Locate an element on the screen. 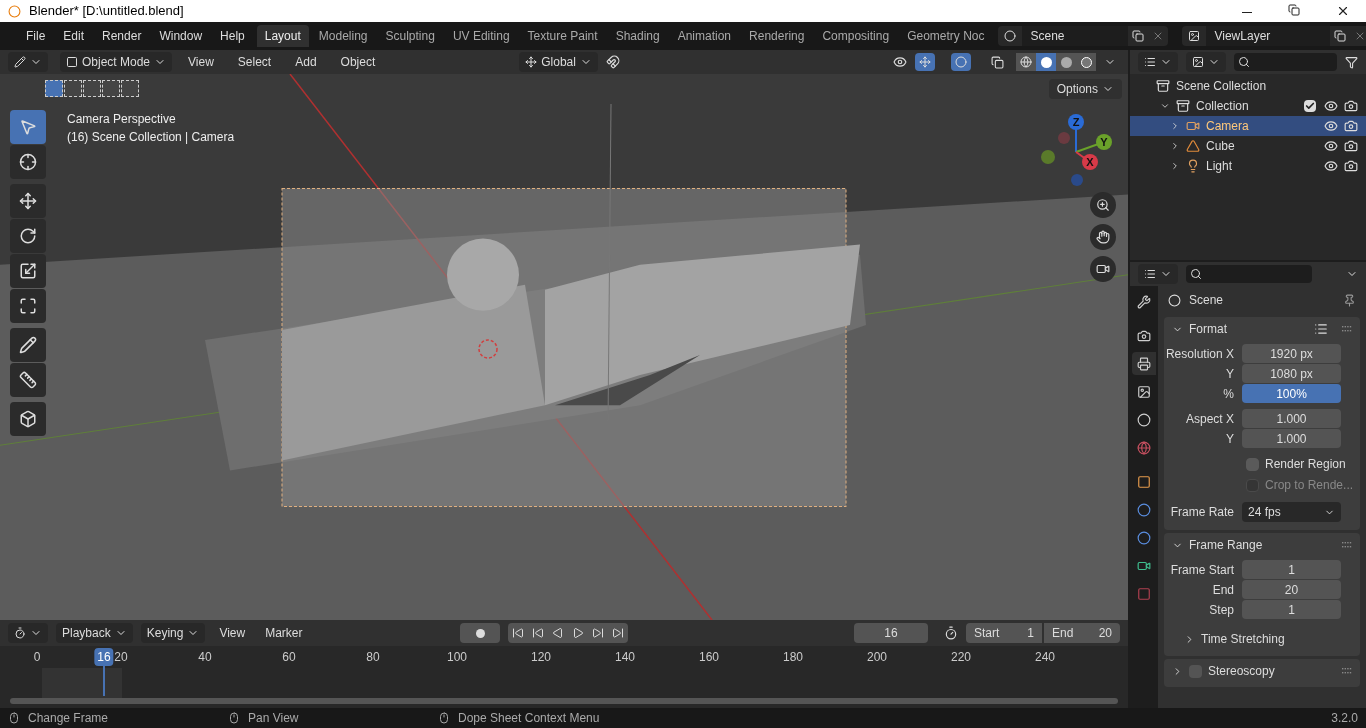 This screenshot has width=1366, height=728. play-icon is located at coordinates (578, 633).